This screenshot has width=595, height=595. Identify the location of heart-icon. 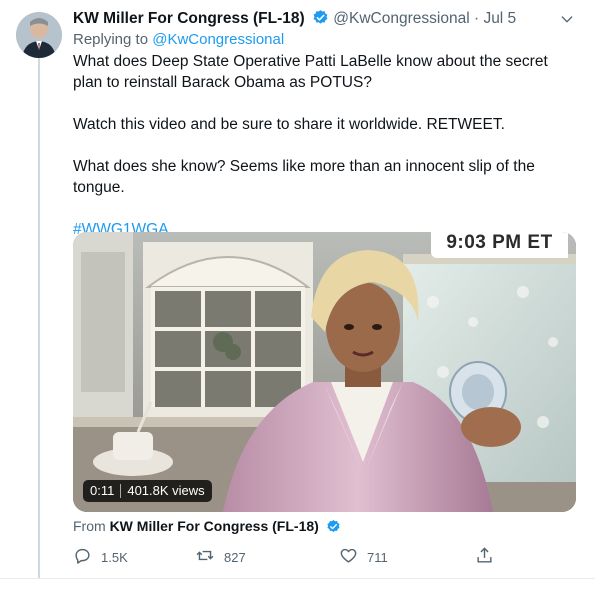
(348, 557).